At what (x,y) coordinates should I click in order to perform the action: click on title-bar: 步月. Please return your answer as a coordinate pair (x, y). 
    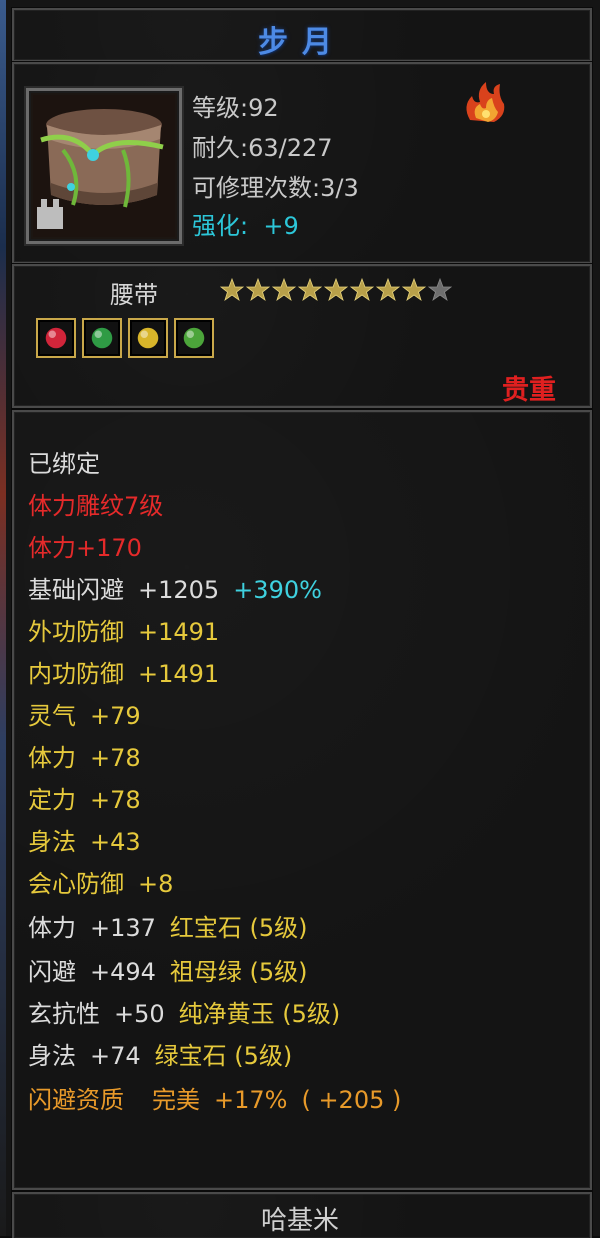
    Looking at the image, I should click on (302, 35).